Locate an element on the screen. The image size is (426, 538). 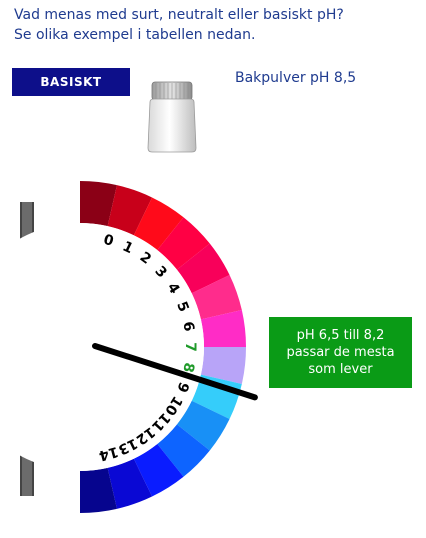
ph-scale-label: 7 is located at coordinates (190, 347).